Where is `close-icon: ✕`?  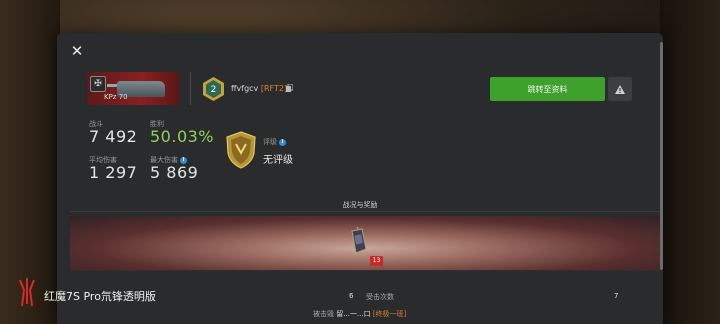
close-icon: ✕ is located at coordinates (77, 51).